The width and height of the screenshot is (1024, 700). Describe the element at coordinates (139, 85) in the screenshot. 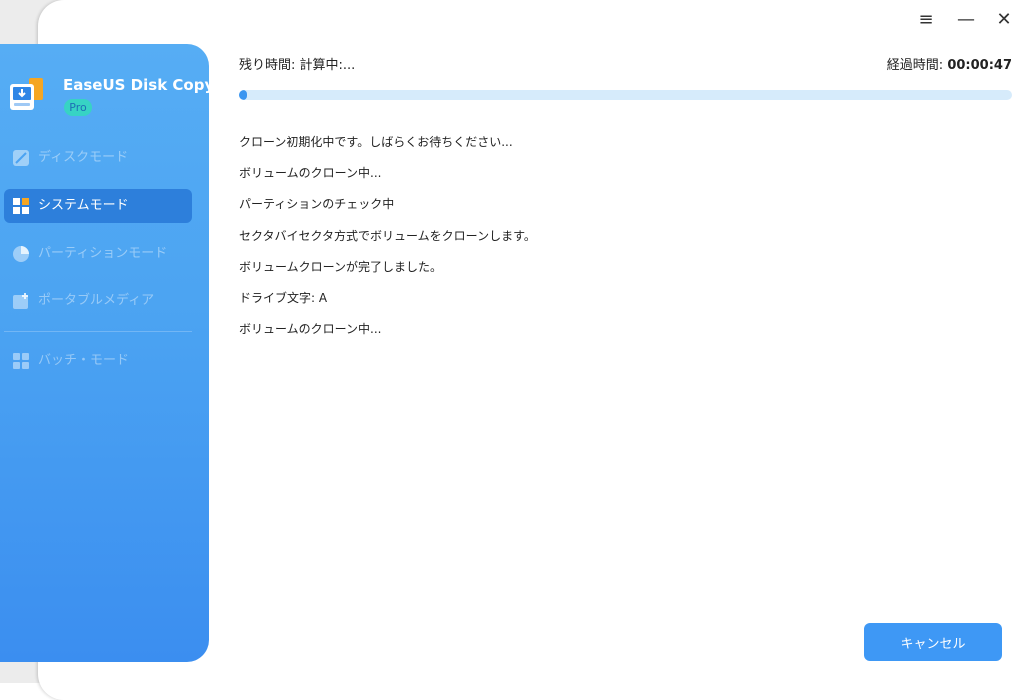

I see `app-name: EaseUS Disk Copy` at that location.